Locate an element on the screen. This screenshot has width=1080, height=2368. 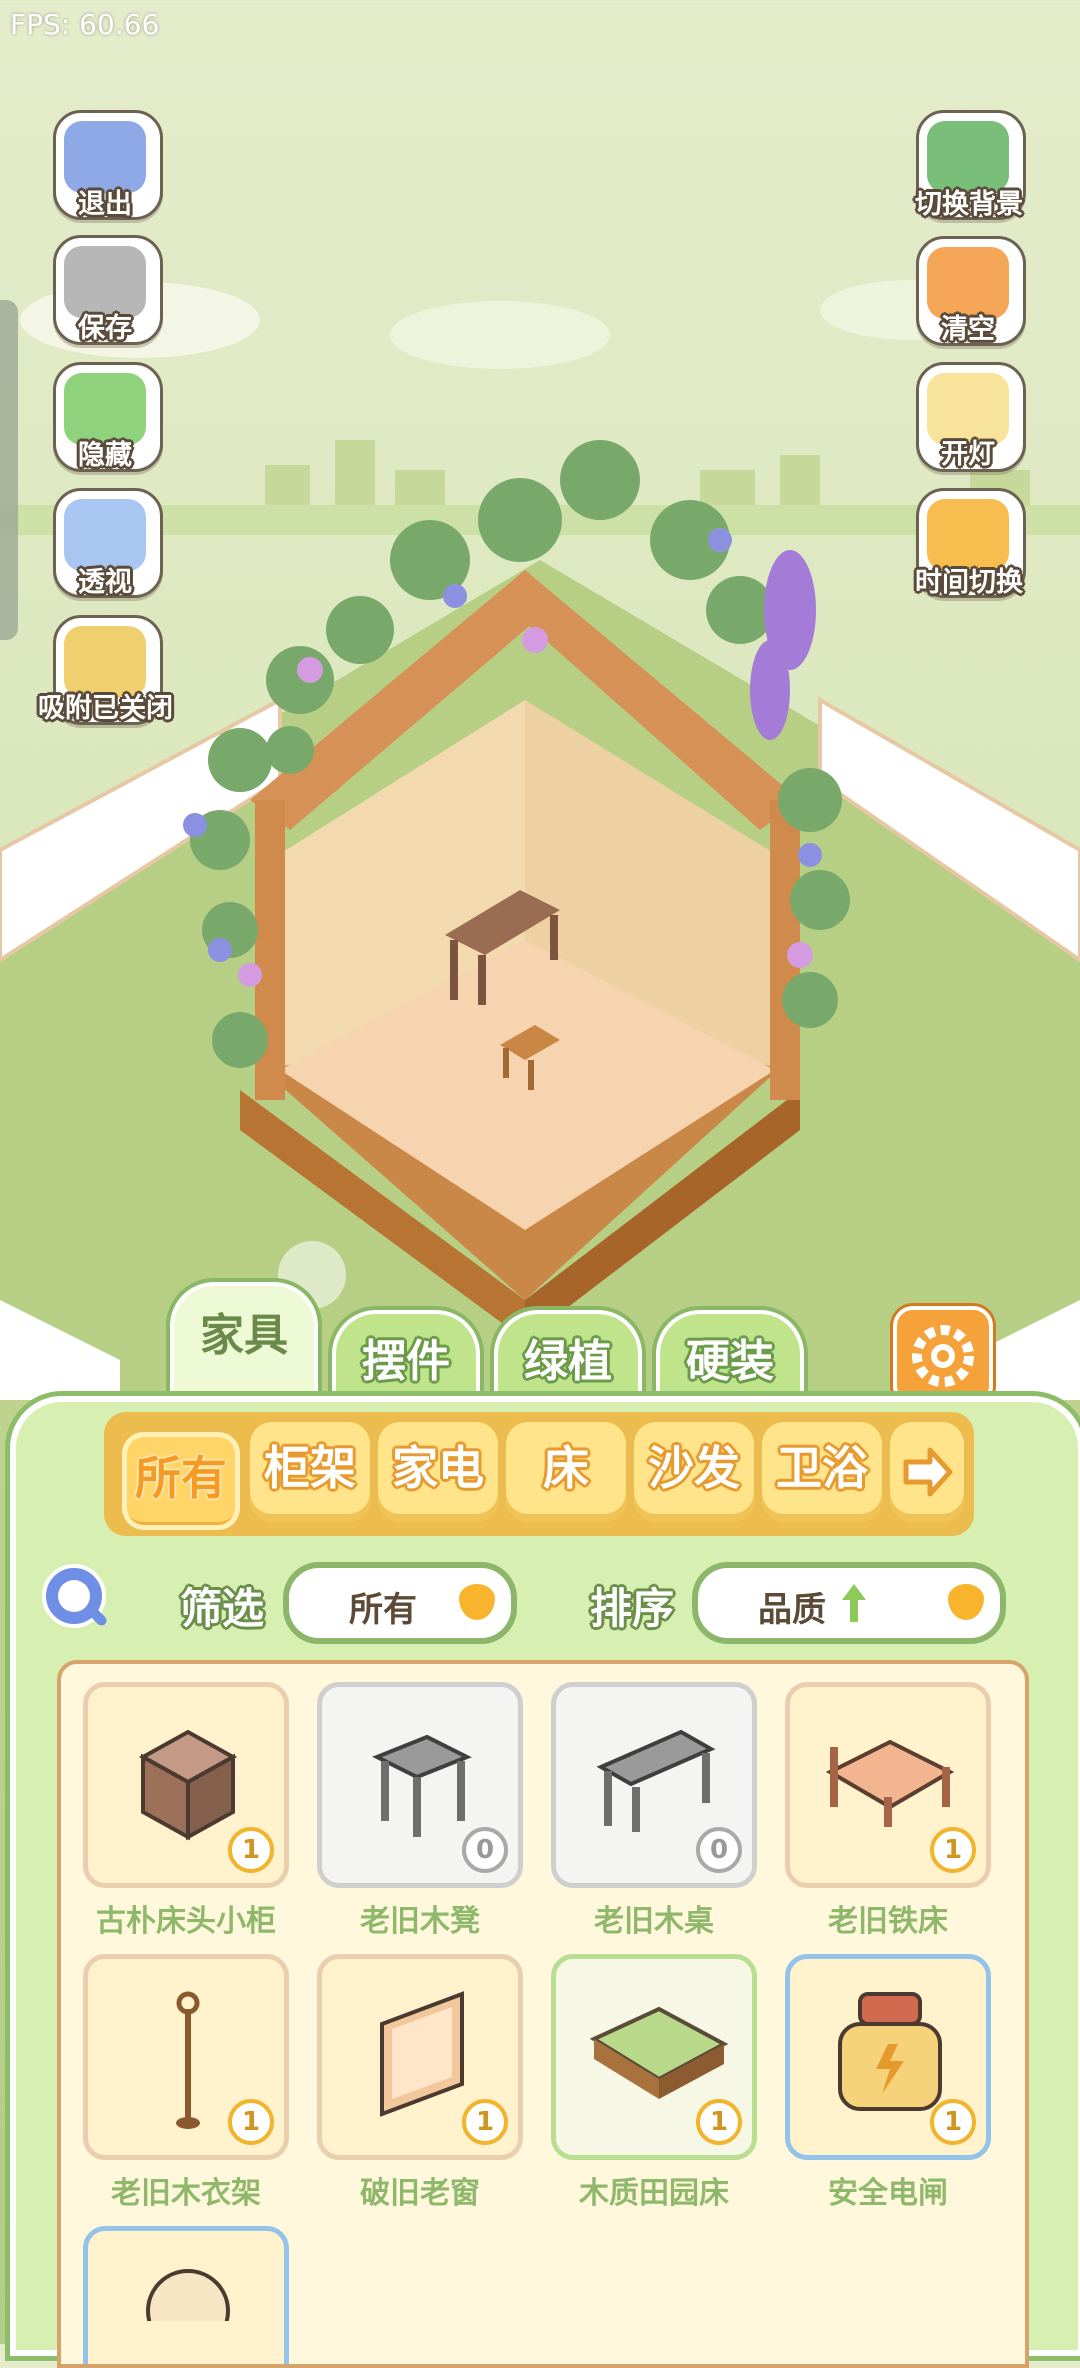
category-sofas: 沙发 is located at coordinates (694, 1472).